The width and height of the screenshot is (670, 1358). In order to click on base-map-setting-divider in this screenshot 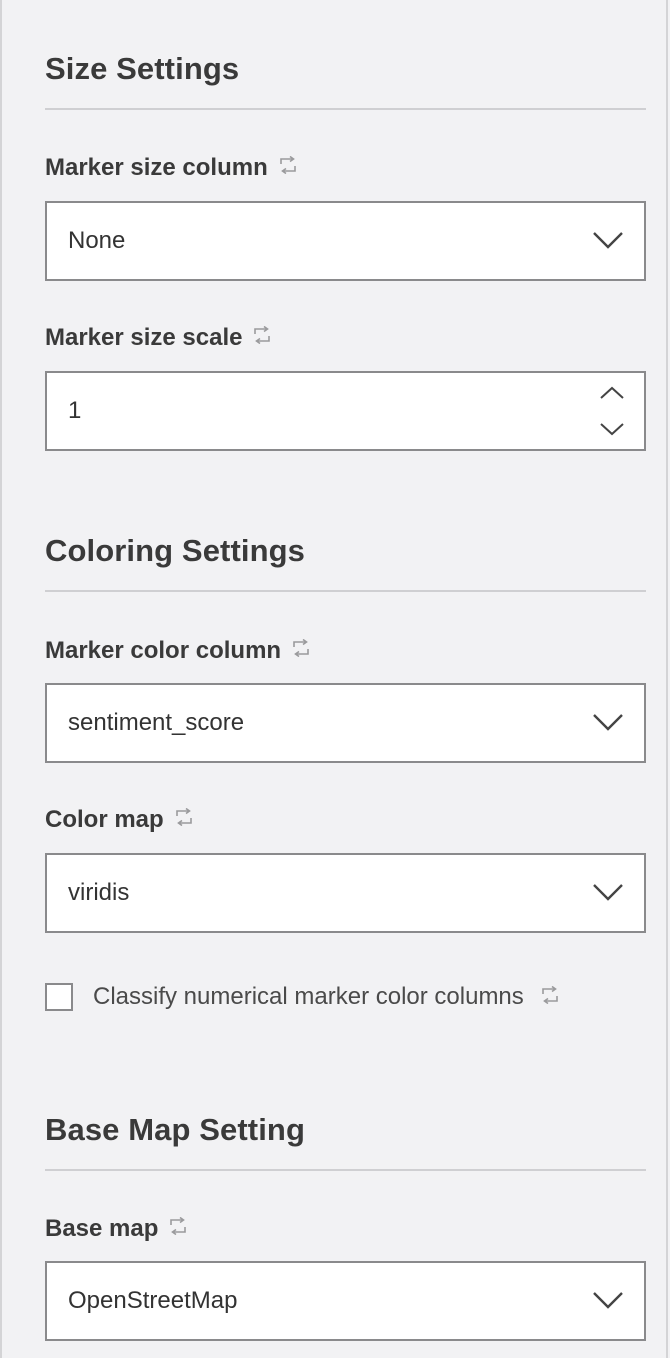, I will do `click(345, 1170)`.